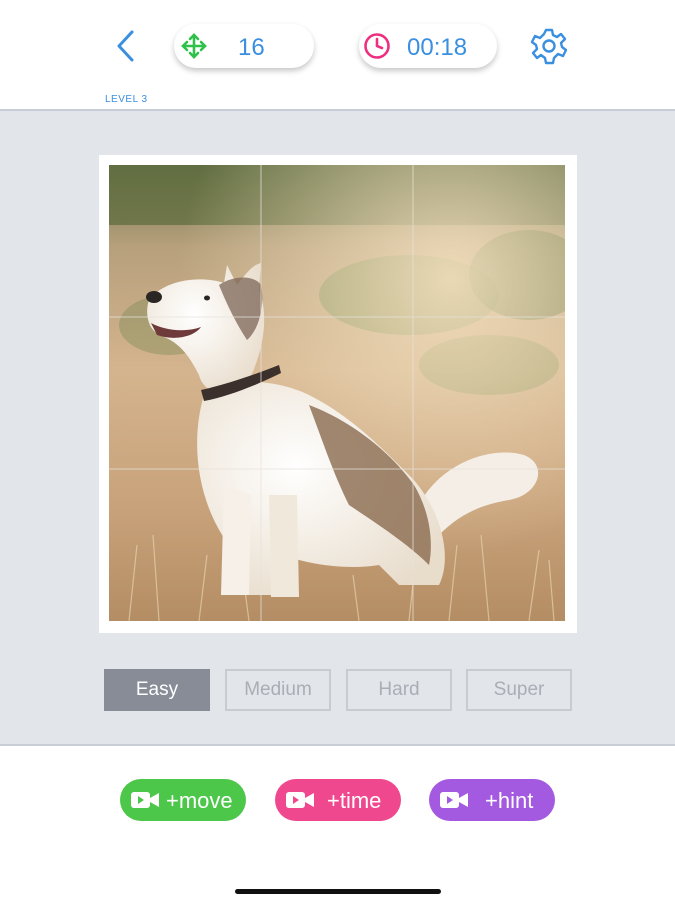 This screenshot has height=900, width=675. Describe the element at coordinates (199, 800) in the screenshot. I see `bonus-move-label: +move` at that location.